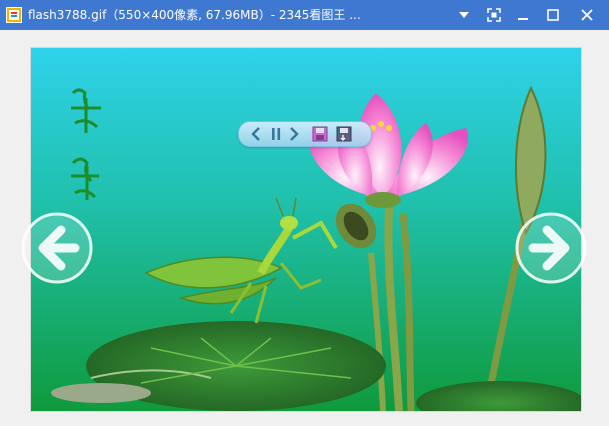  I want to click on close-icon, so click(587, 15).